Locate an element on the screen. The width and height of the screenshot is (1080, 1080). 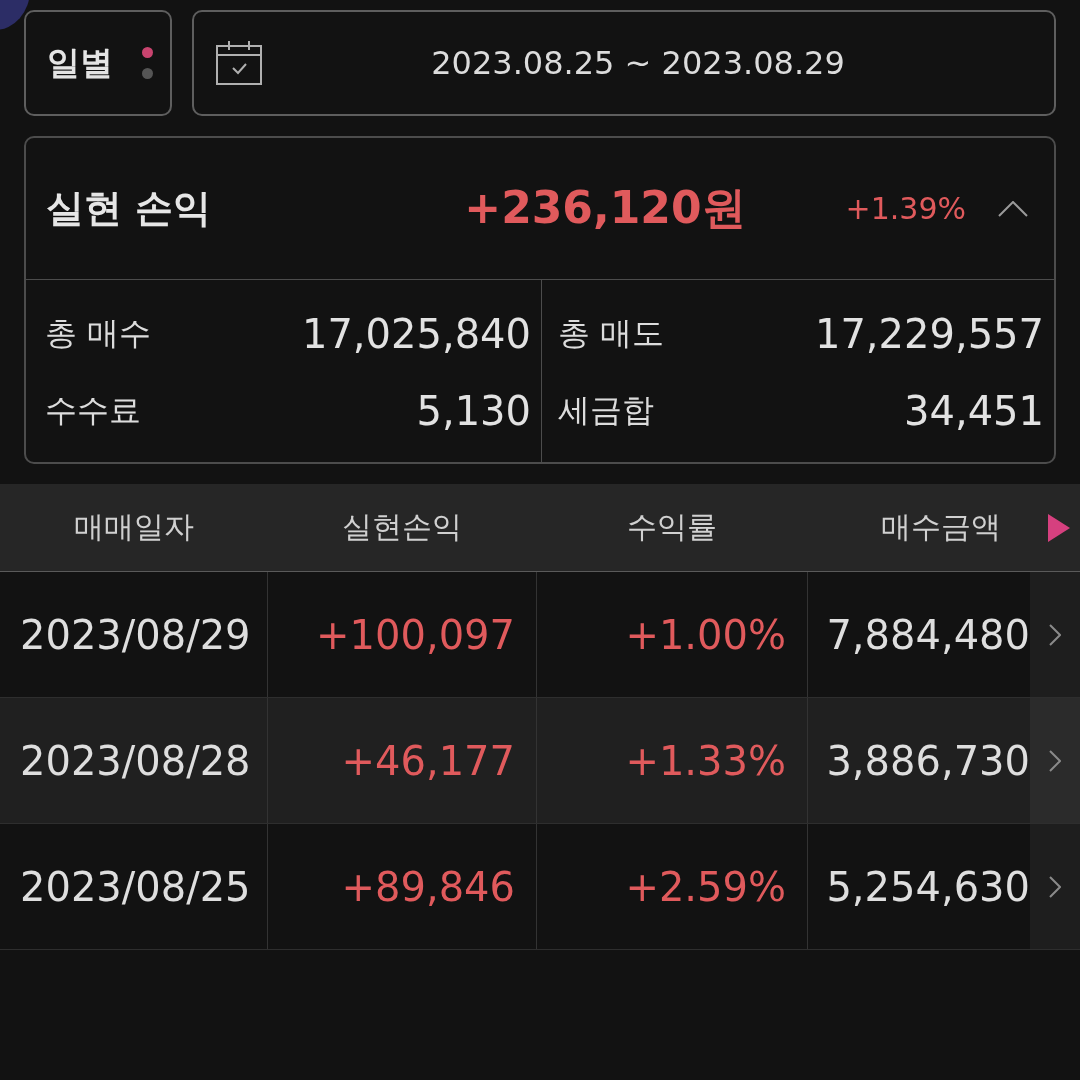
profit-amount: +236,120원 is located at coordinates (605, 208).